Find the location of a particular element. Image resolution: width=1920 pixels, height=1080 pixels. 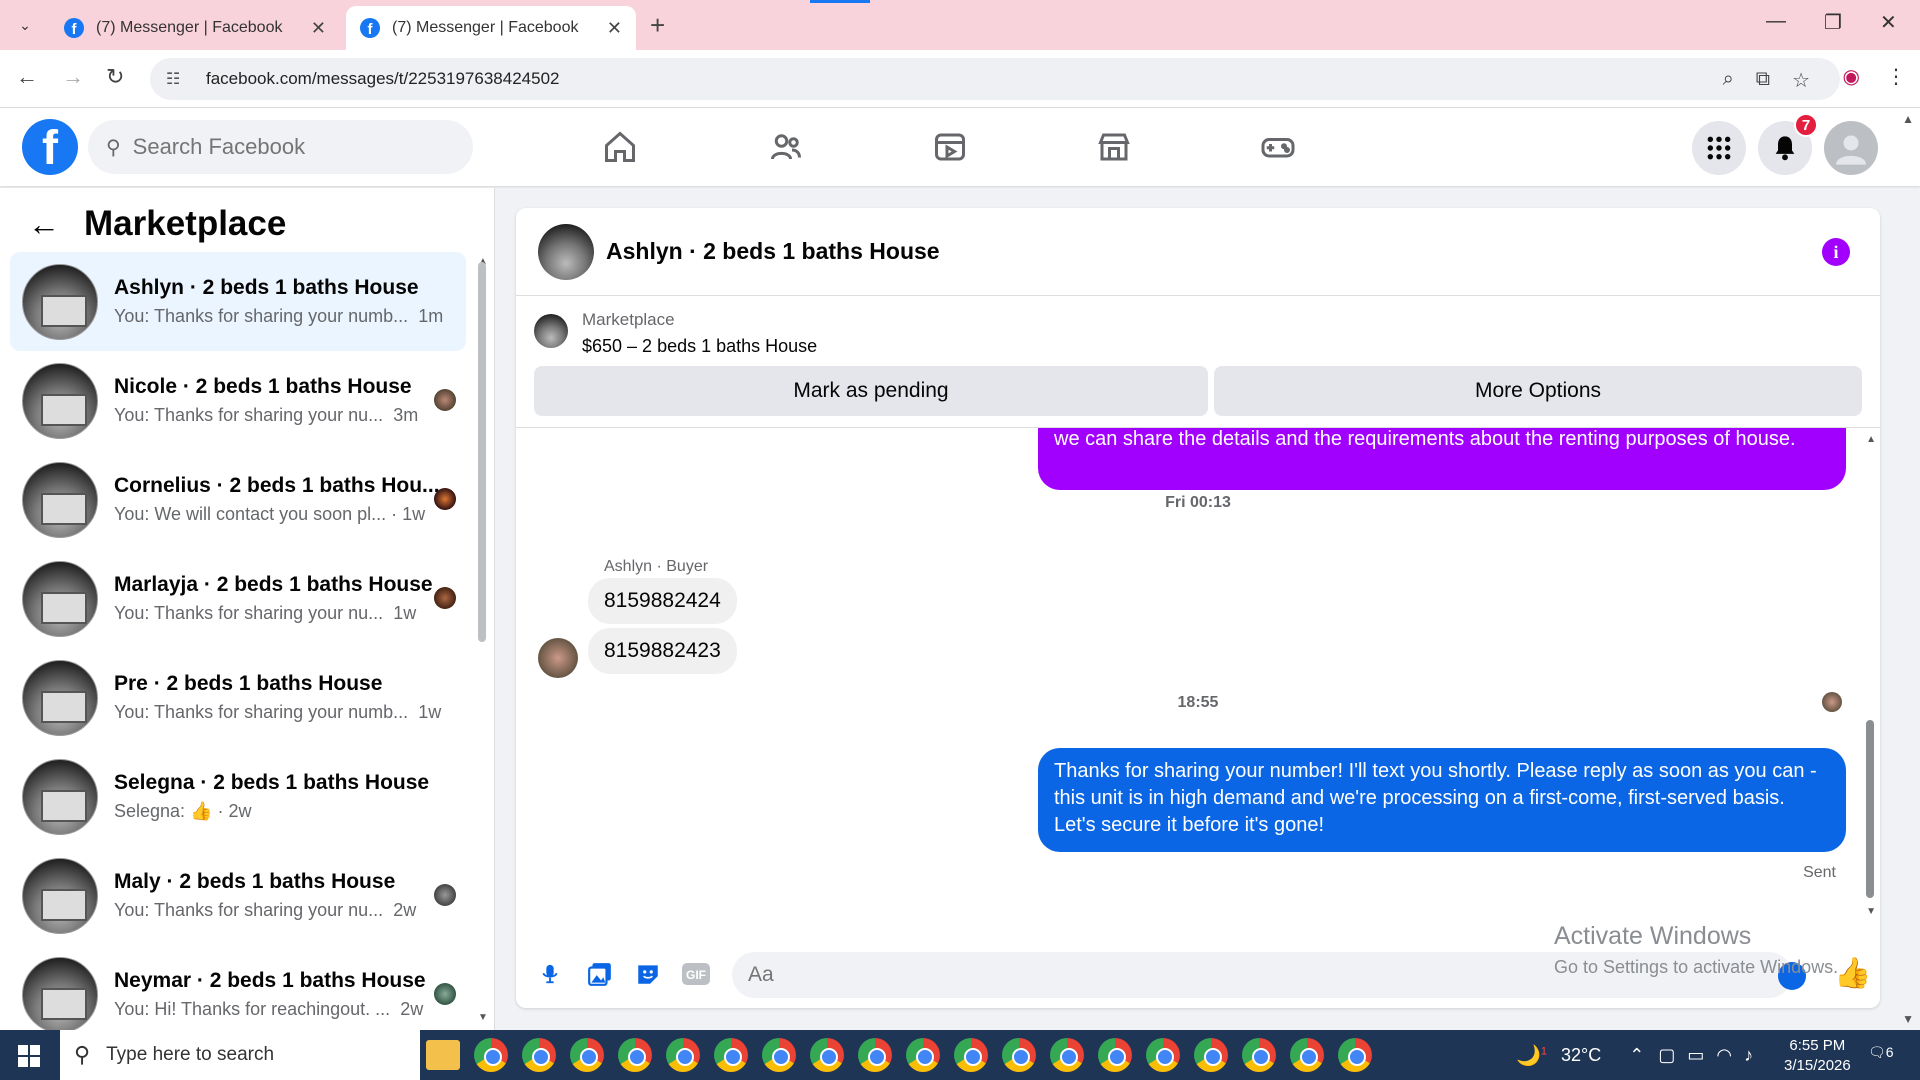

temperature: 32°C is located at coordinates (1581, 1055).